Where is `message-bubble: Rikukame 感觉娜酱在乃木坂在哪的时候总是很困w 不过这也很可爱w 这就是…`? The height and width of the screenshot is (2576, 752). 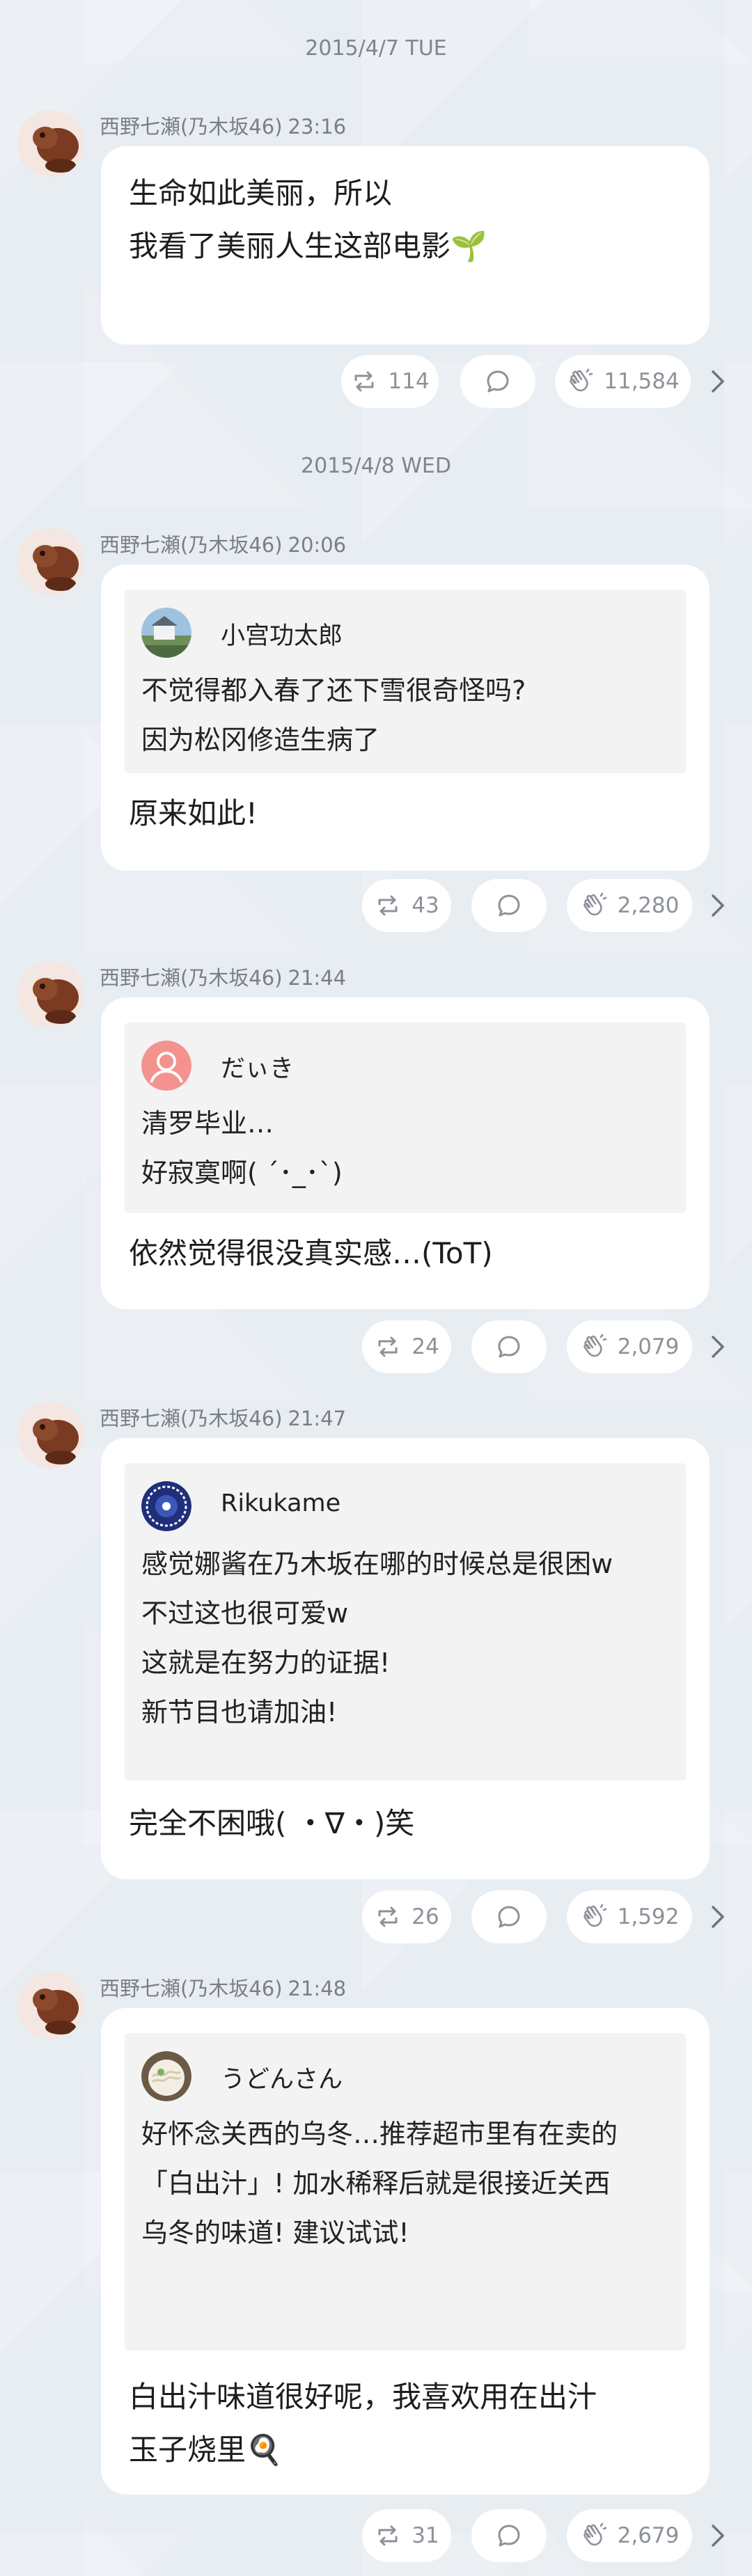 message-bubble: Rikukame 感觉娜酱在乃木坂在哪的时候总是很困w 不过这也很可爱w 这就是… is located at coordinates (405, 1658).